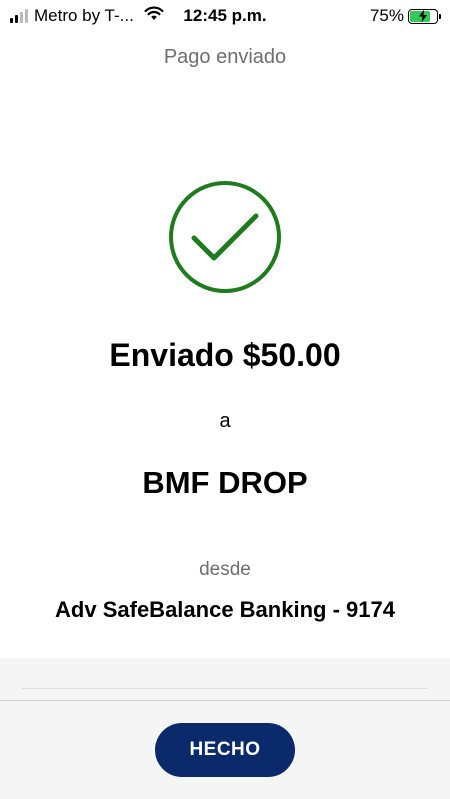 Image resolution: width=450 pixels, height=799 pixels. What do you see at coordinates (225, 355) in the screenshot?
I see `sent-amount: Enviado $50.00` at bounding box center [225, 355].